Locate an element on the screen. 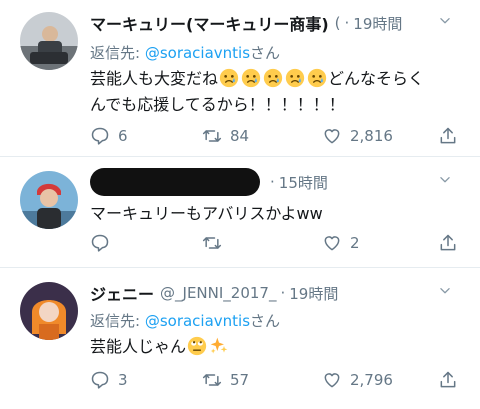 The image size is (480, 409). retweet-count: 84 is located at coordinates (240, 136).